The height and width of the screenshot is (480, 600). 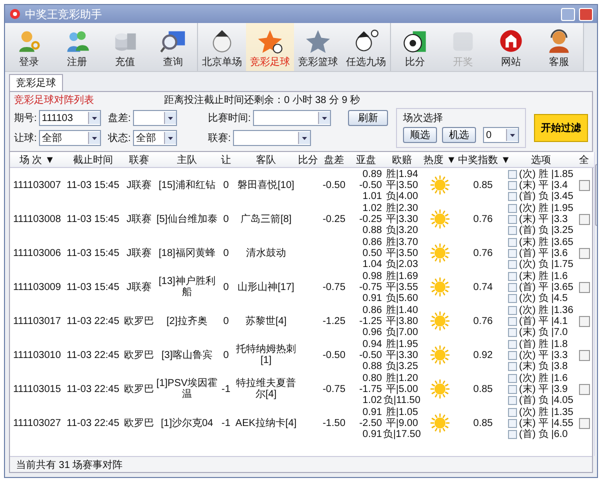 I want to click on toolbar-button: 网站, so click(x=511, y=47).